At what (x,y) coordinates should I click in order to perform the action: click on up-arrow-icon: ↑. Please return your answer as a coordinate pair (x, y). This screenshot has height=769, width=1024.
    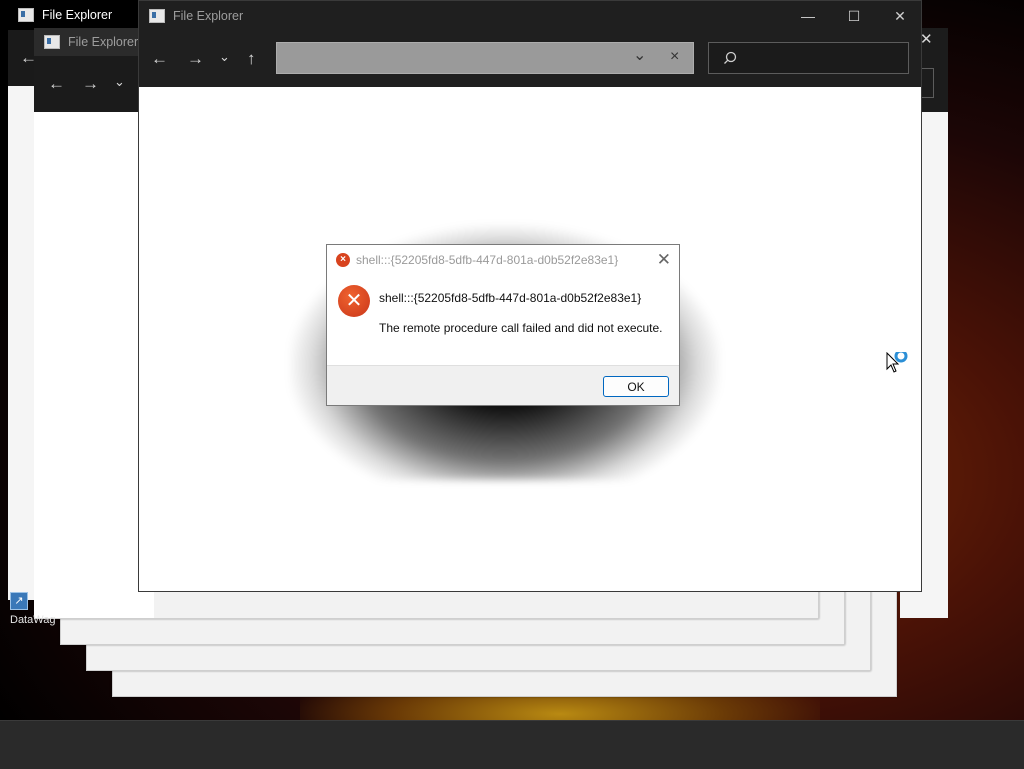
    Looking at the image, I should click on (251, 59).